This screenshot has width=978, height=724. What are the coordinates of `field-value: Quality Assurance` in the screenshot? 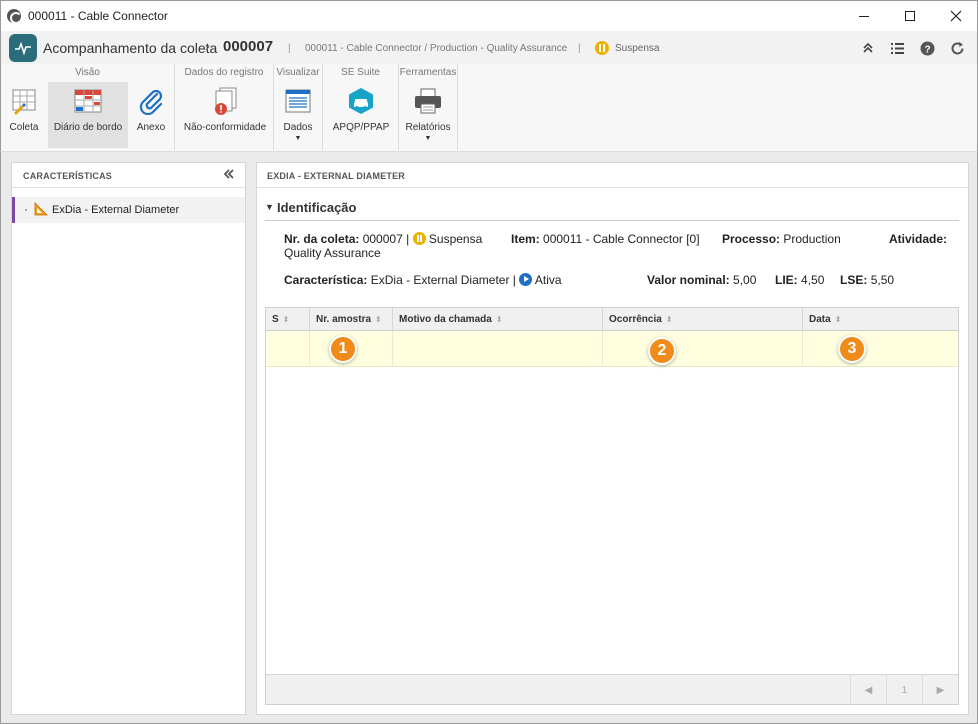 It's located at (332, 253).